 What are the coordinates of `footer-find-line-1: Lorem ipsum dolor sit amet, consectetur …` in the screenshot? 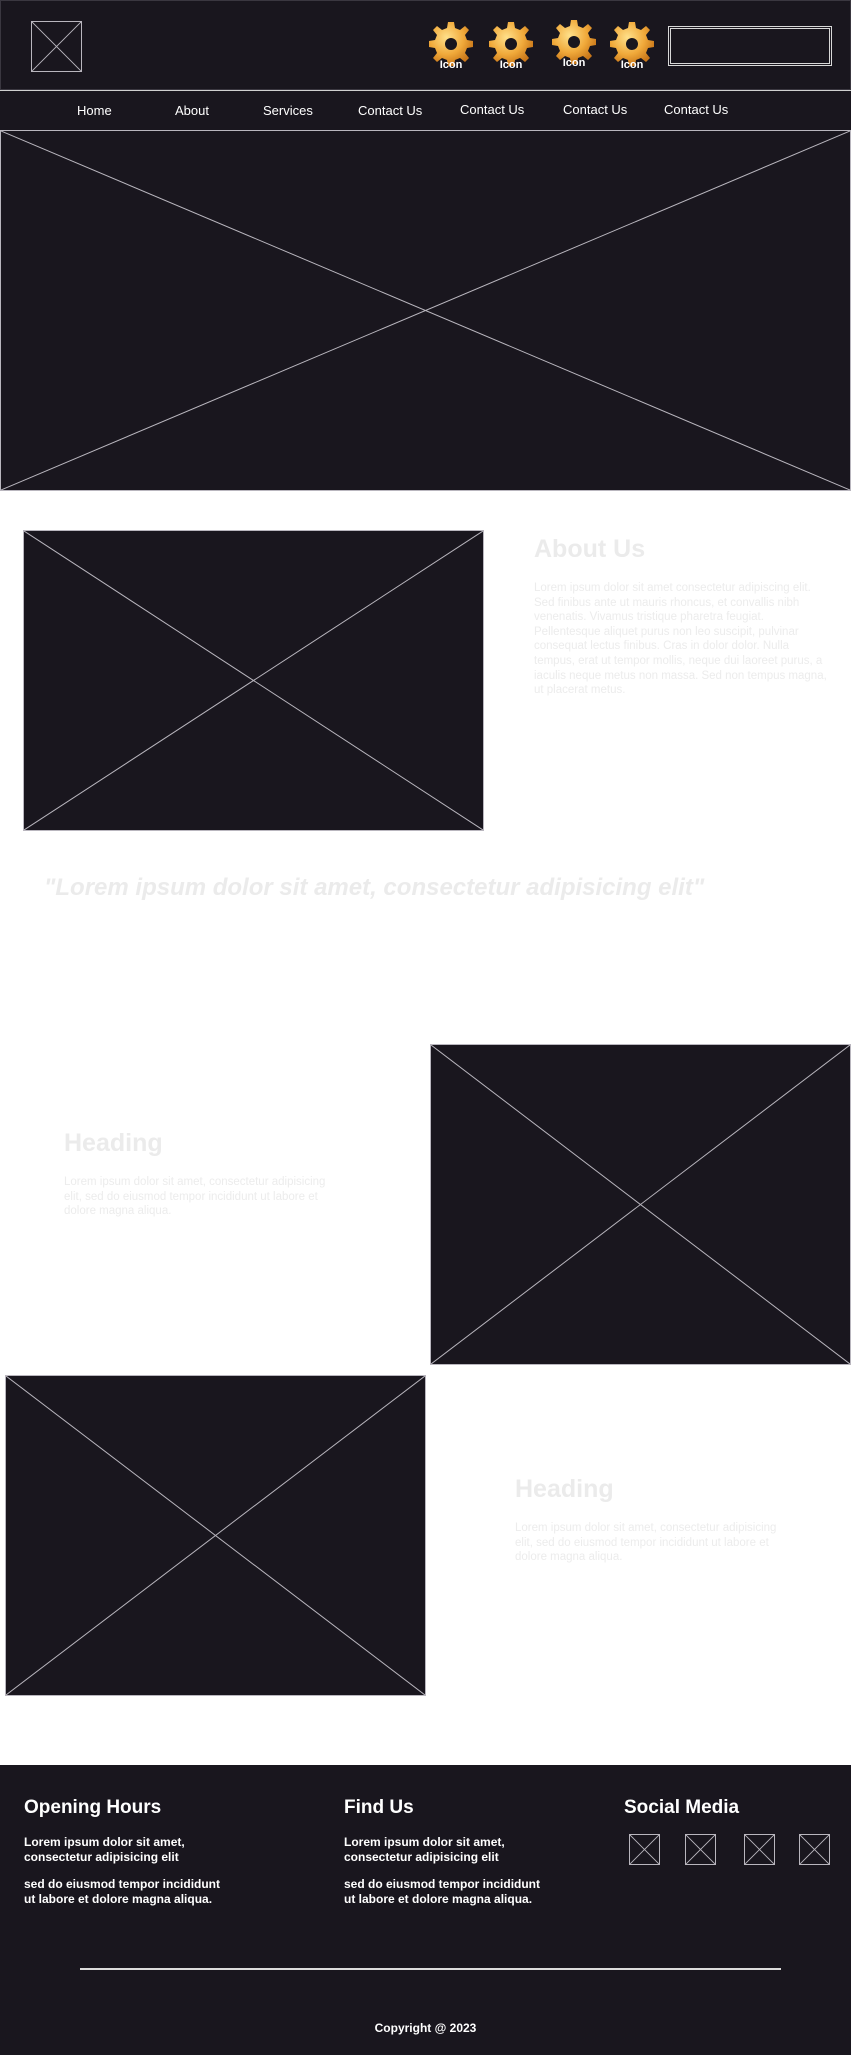 It's located at (424, 1849).